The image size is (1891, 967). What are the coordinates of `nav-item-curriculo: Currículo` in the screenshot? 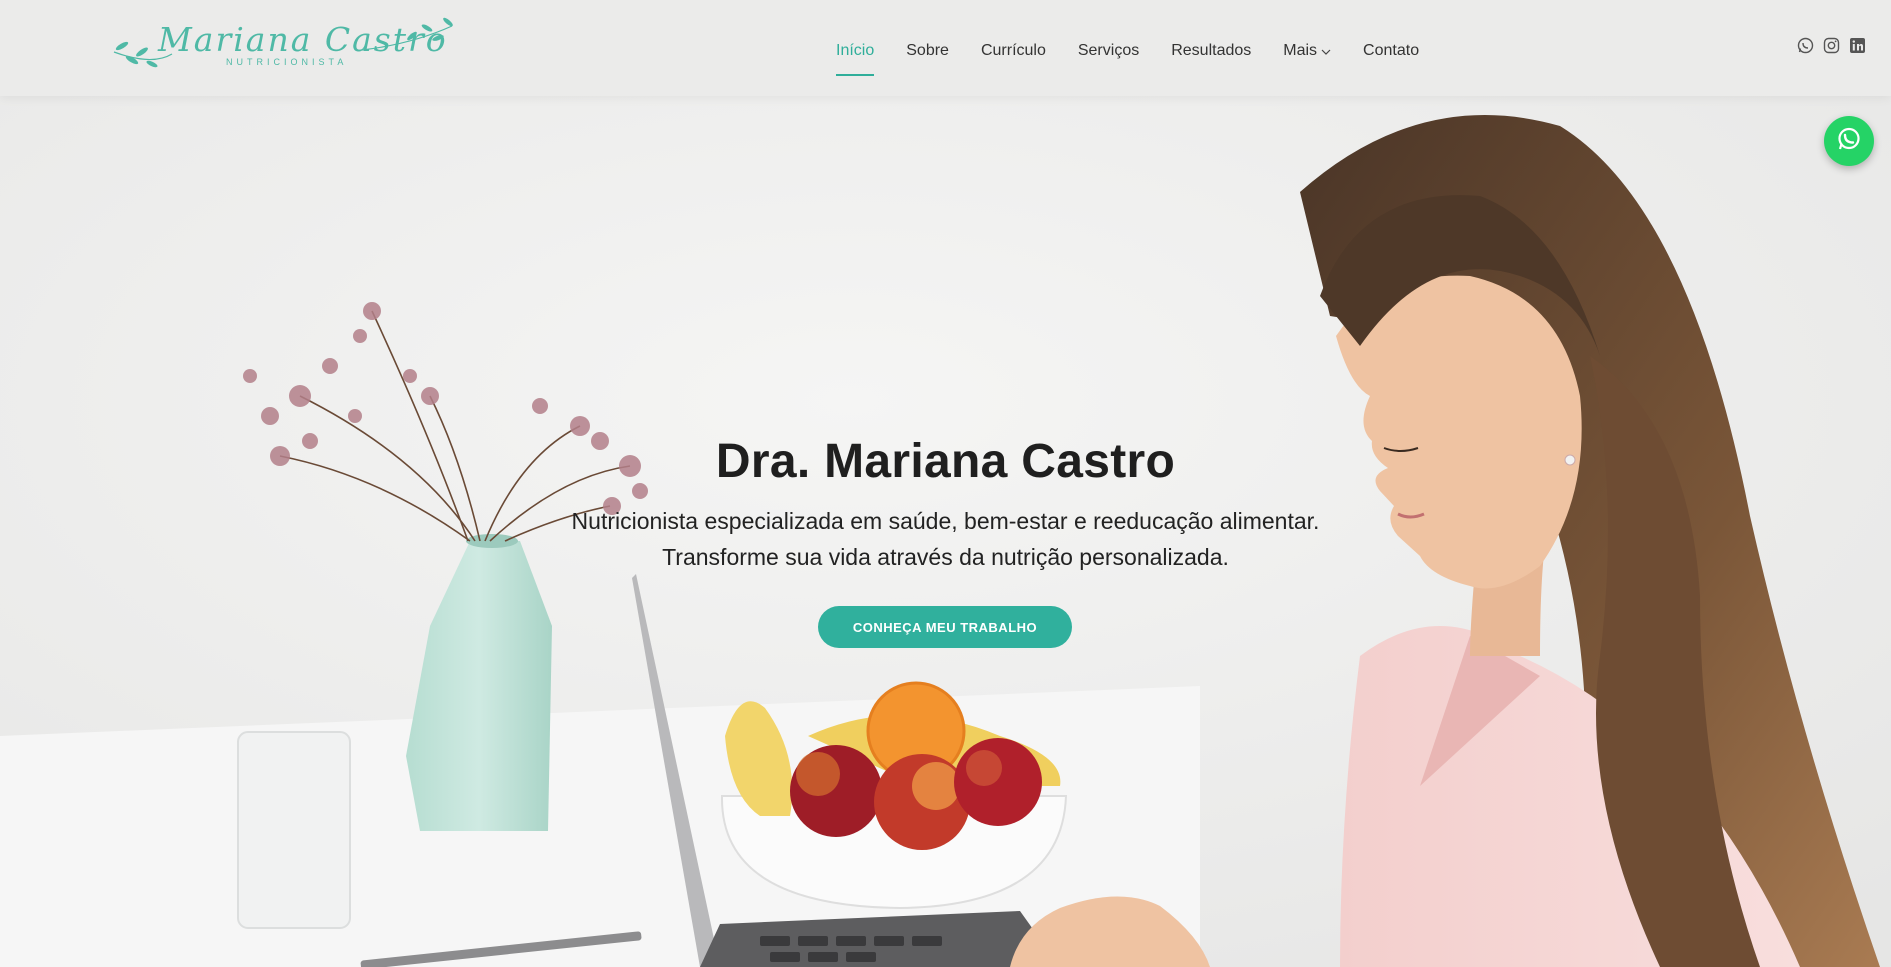 It's located at (1013, 51).